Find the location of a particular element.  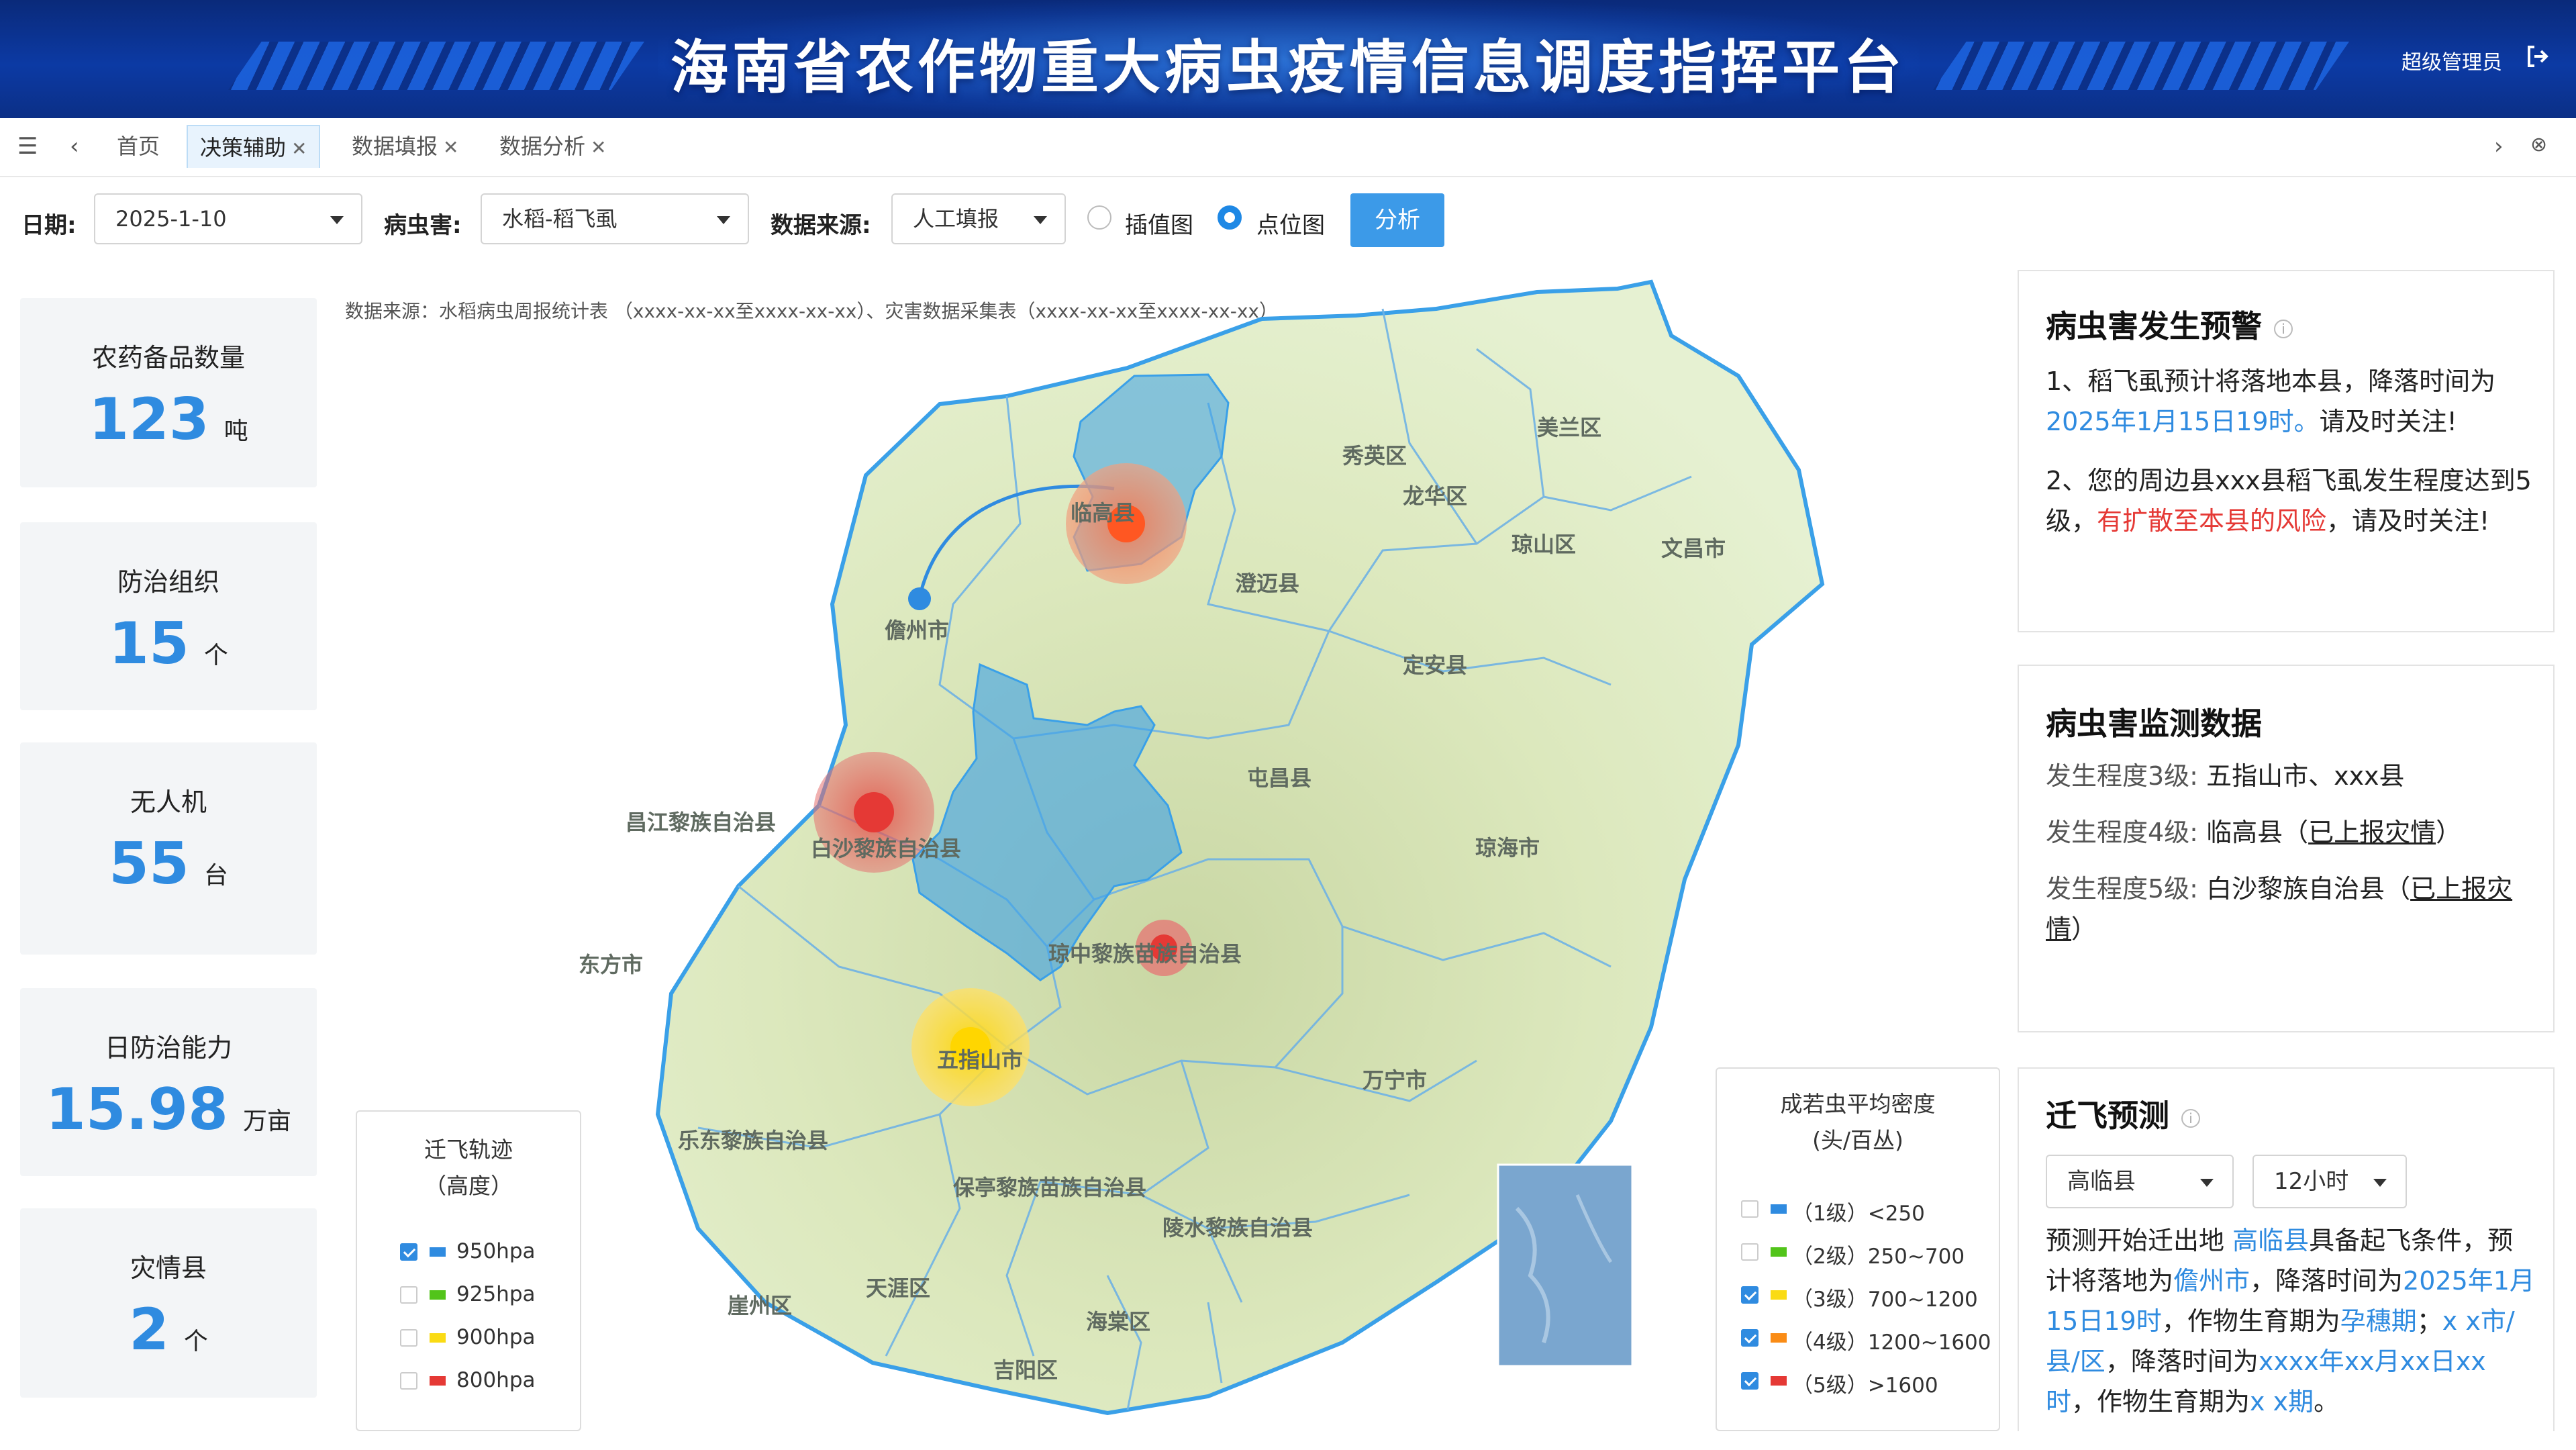

stat-label: 农药备品数量 is located at coordinates (168, 358).